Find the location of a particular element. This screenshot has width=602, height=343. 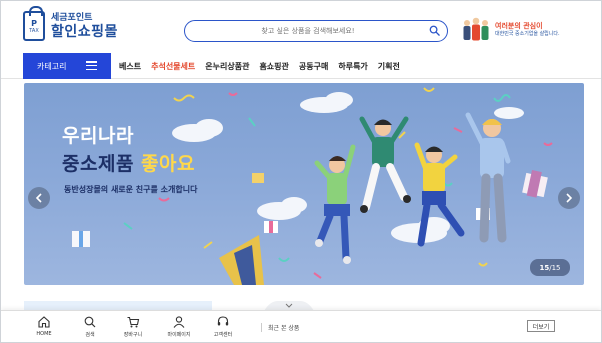

nav-menu: 베스트 추석선물세트 온누리상품관 홈쇼핑관 공동구매 하루특가 기획전 is located at coordinates (264, 66).